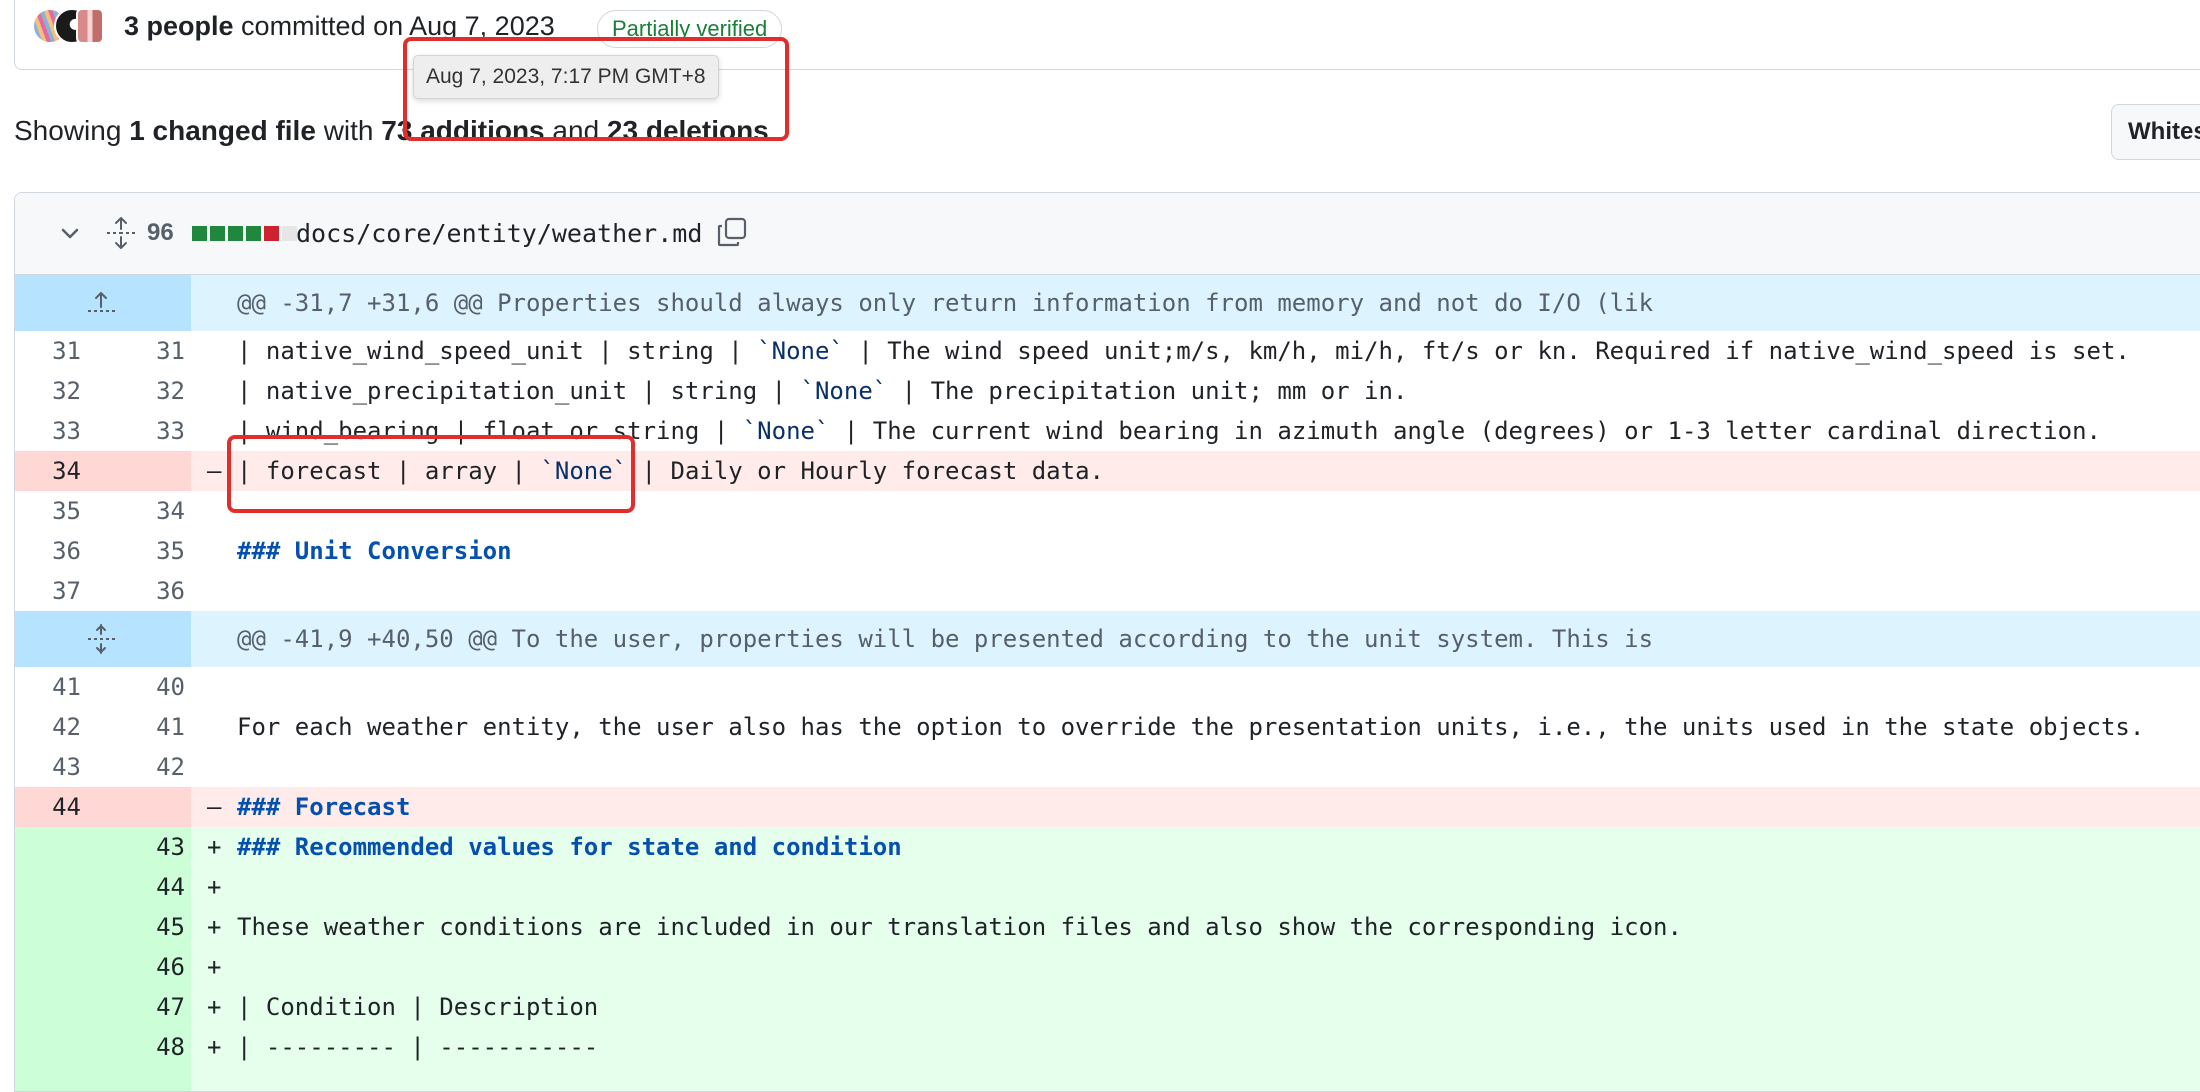 This screenshot has height=1092, width=2200. I want to click on diff-line-added: 47 + | Condition | Description, so click(1107, 1007).